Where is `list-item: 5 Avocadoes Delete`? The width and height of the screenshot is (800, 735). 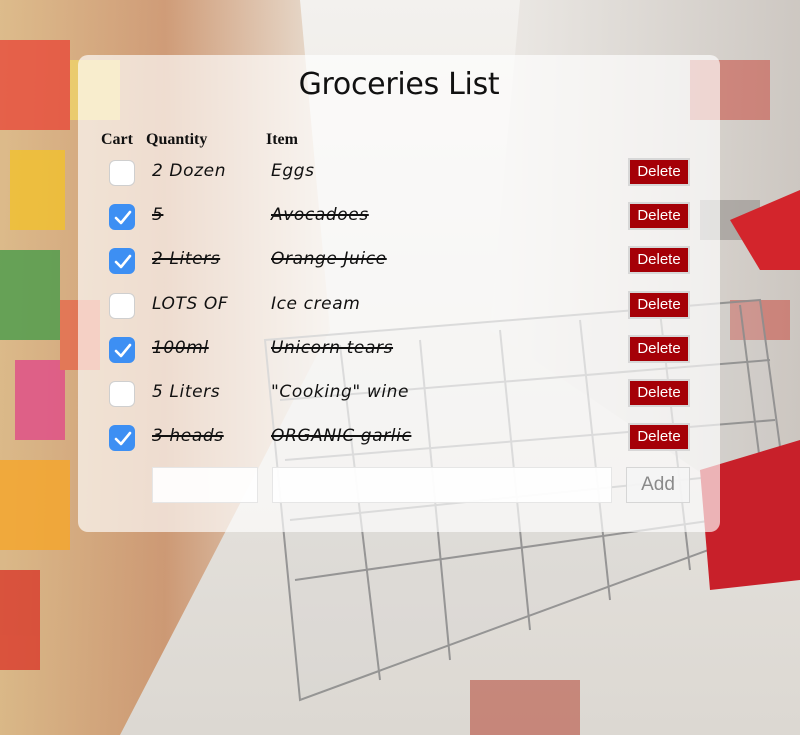
list-item: 5 Avocadoes Delete is located at coordinates (399, 222).